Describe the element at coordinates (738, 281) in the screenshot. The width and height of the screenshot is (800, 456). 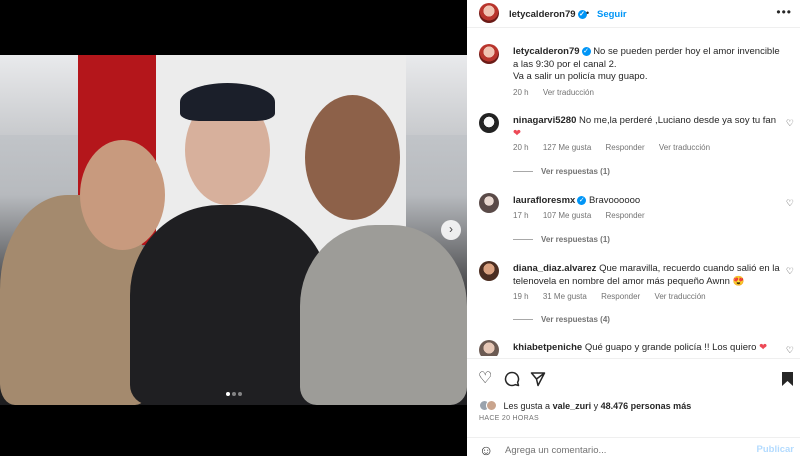
I see `heart-eyes-emoji: 😍` at that location.